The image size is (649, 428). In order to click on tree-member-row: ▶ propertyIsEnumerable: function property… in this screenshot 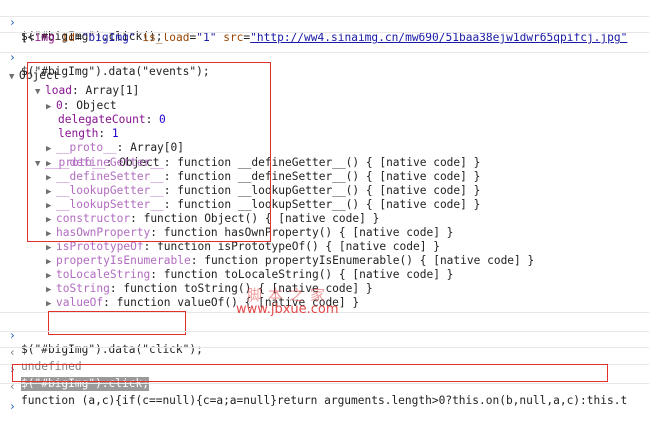, I will do `click(324, 261)`.